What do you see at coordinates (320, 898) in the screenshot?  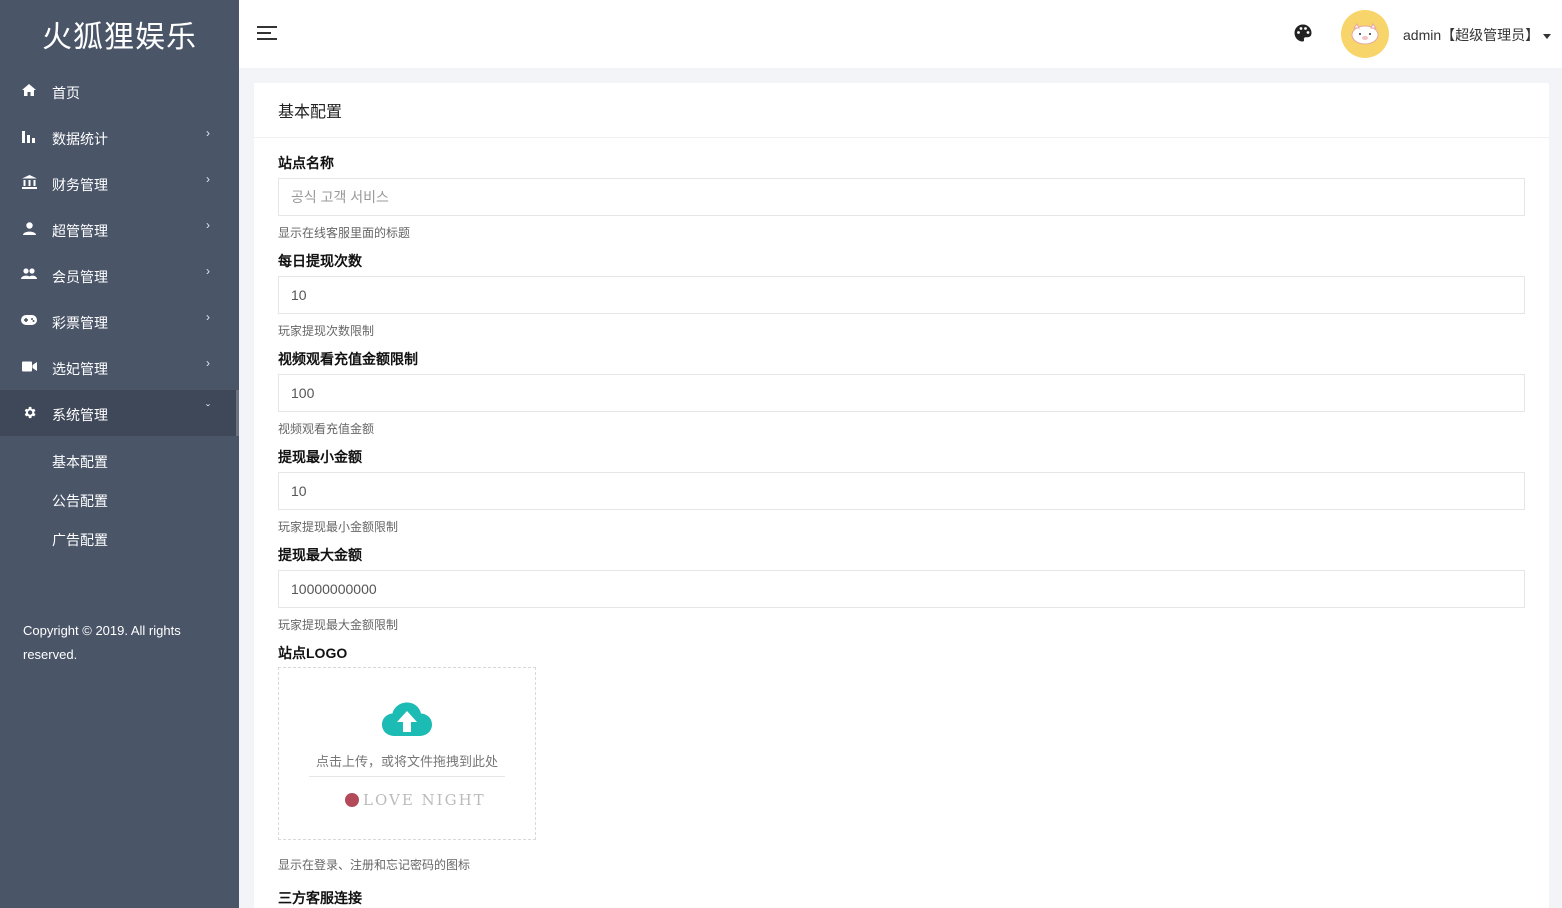 I see `section-label-third-party-service: 三方客服连接` at bounding box center [320, 898].